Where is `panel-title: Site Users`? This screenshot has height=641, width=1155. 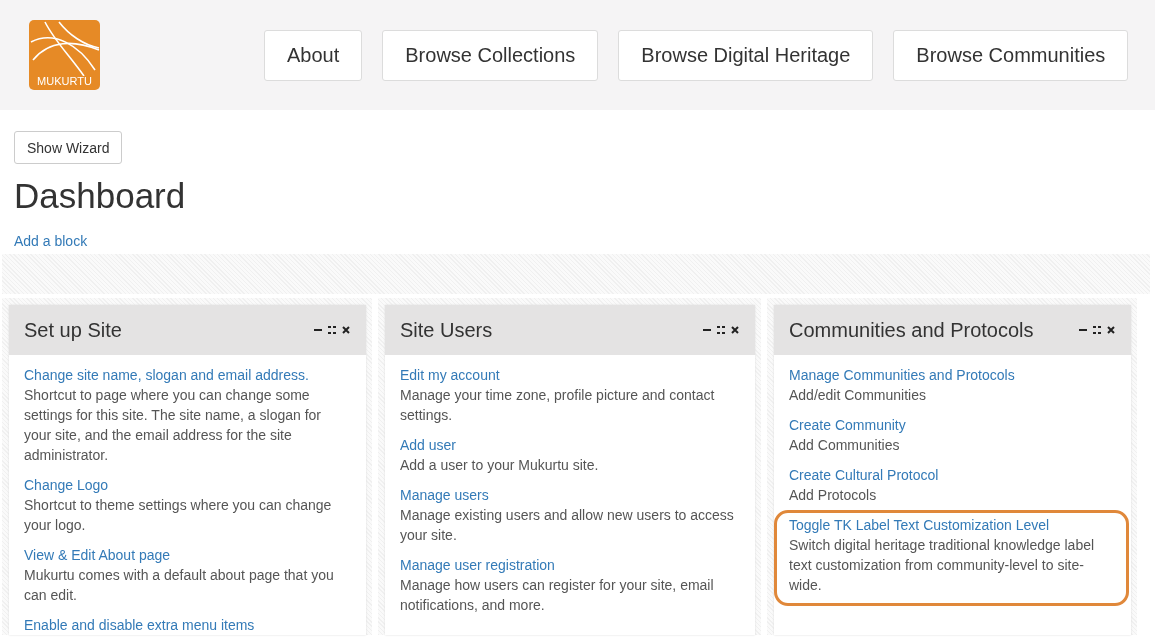
panel-title: Site Users is located at coordinates (447, 330).